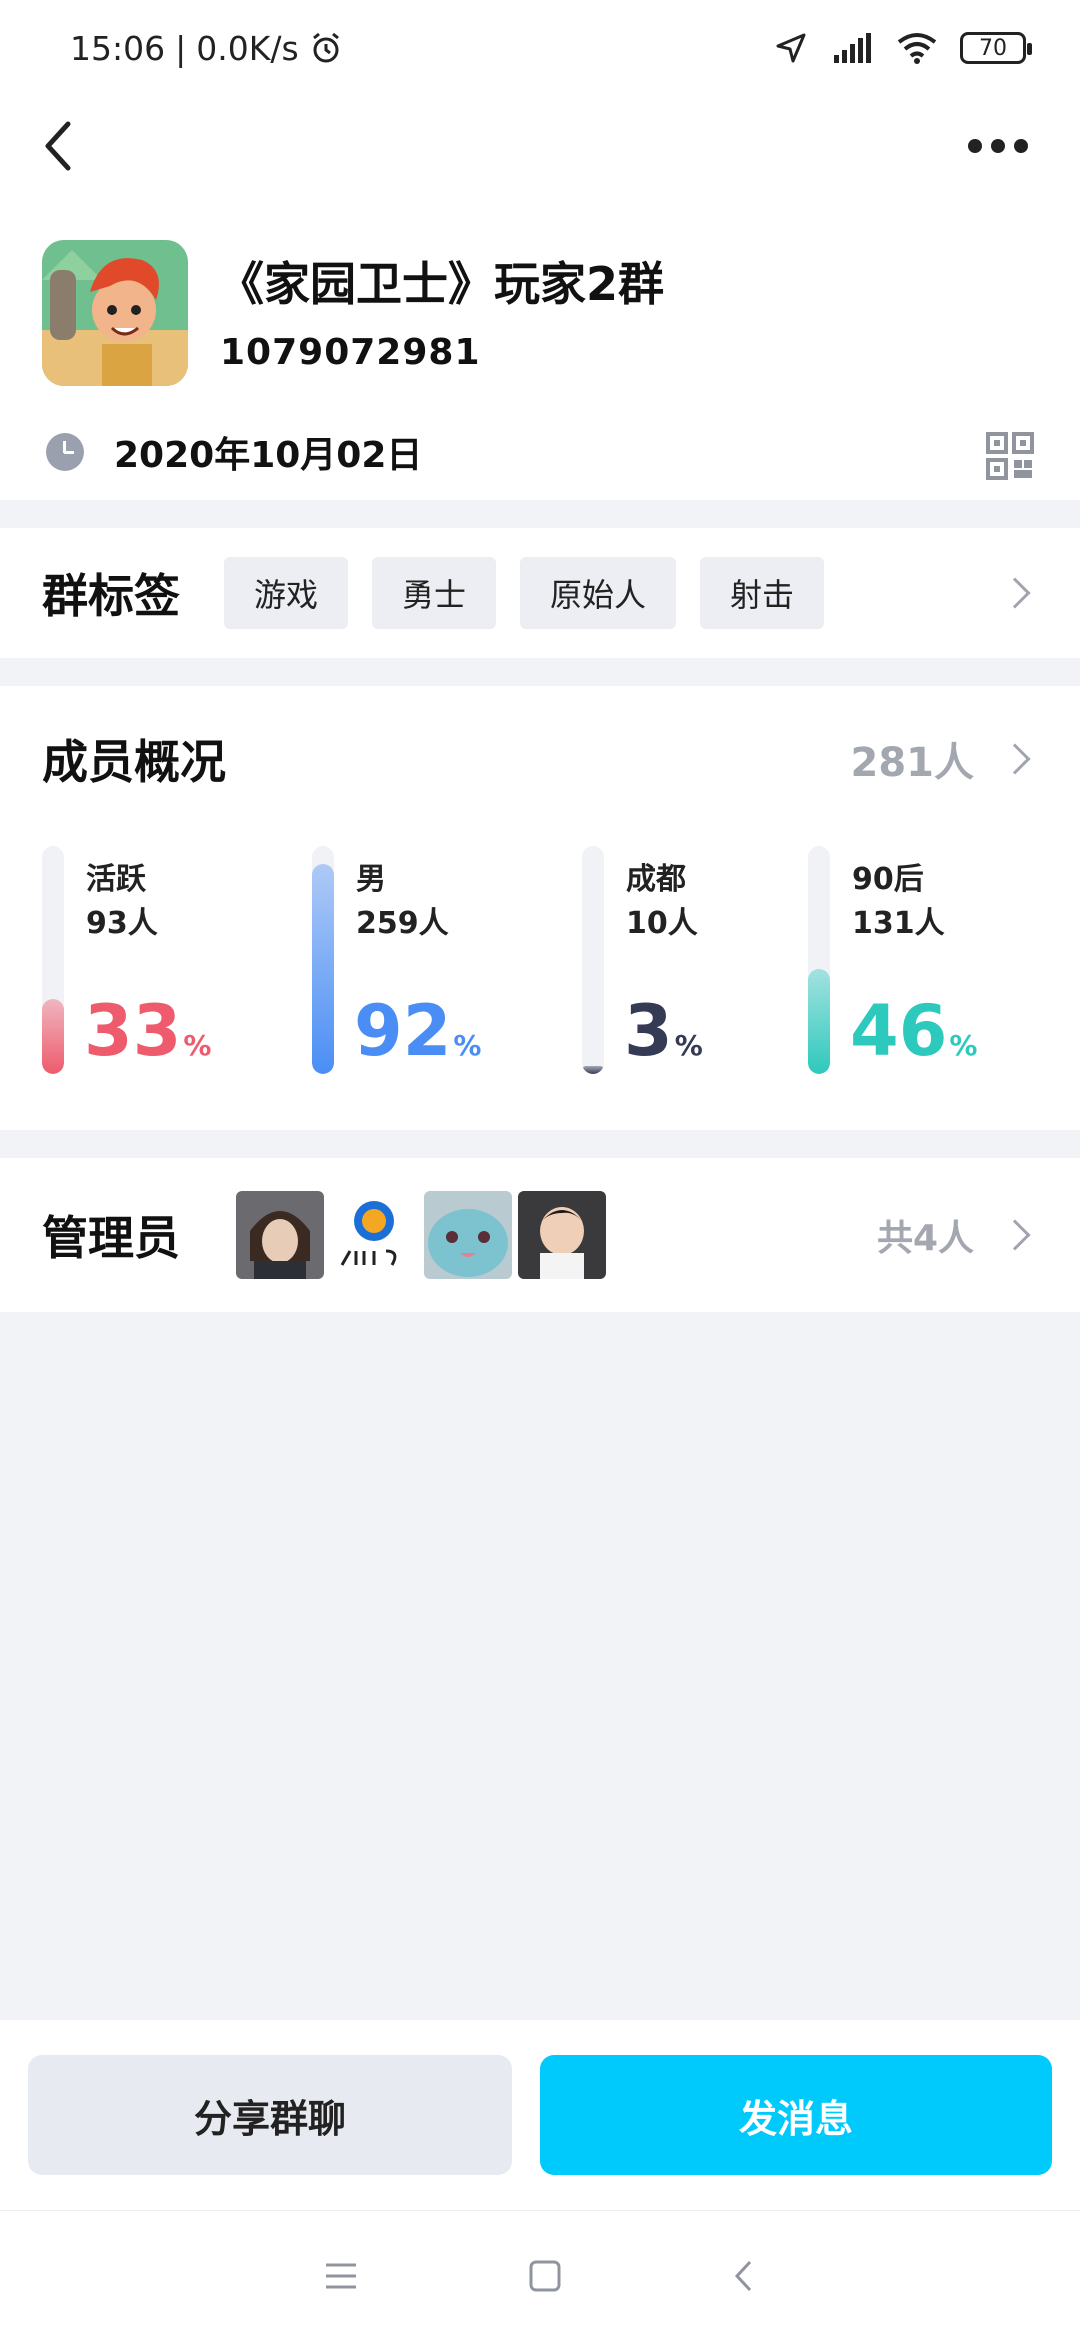  Describe the element at coordinates (402, 923) in the screenshot. I see `stat-count: 259人` at that location.